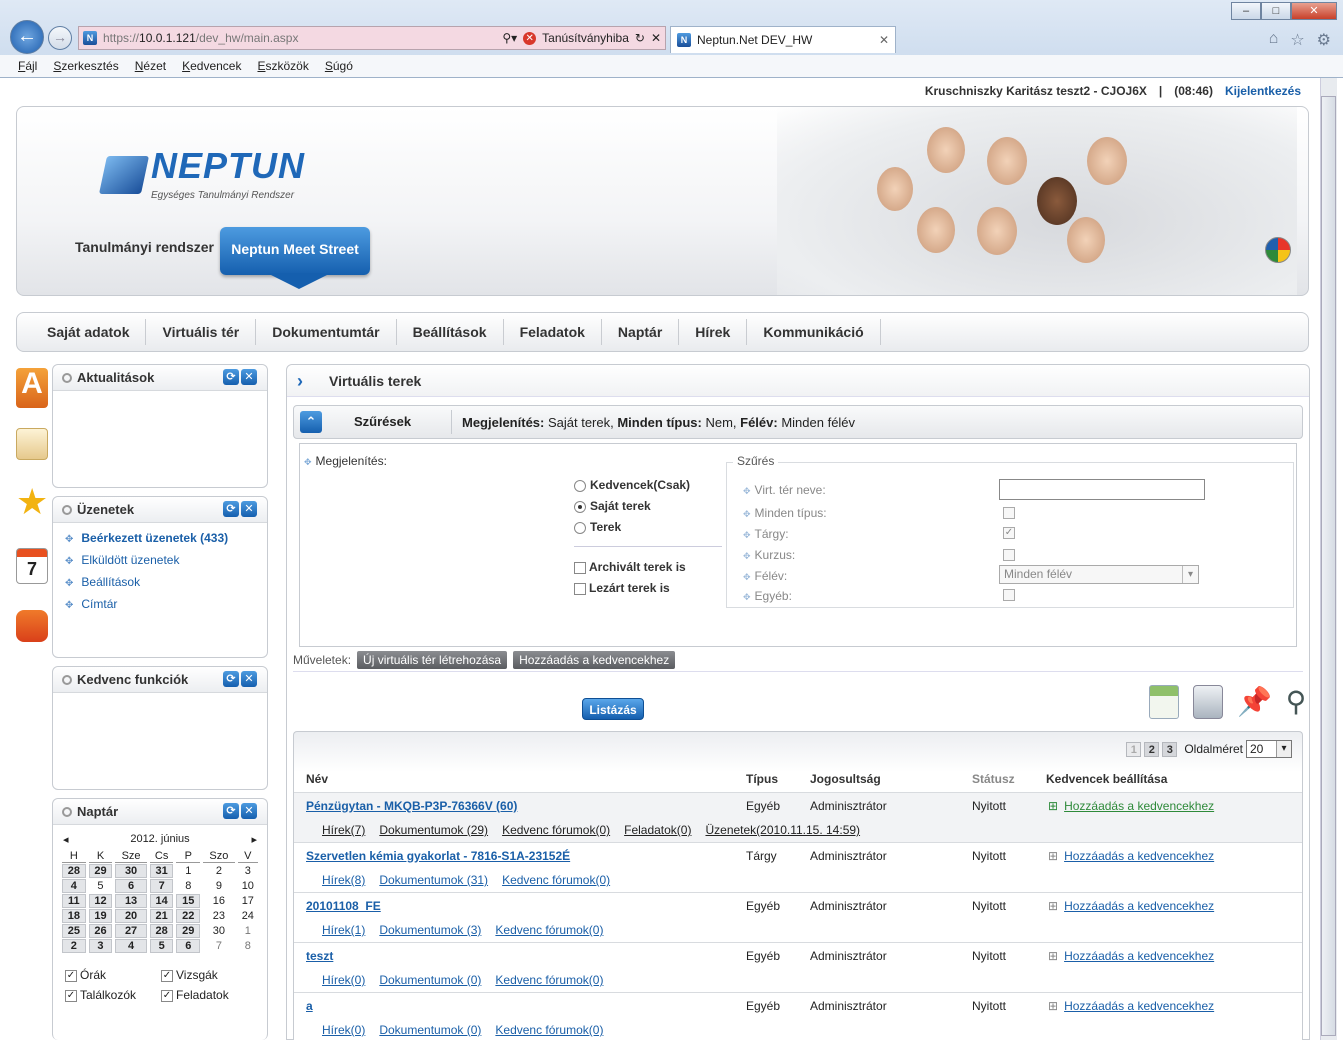 The width and height of the screenshot is (1343, 1040). I want to click on forward-button: →, so click(60, 38).